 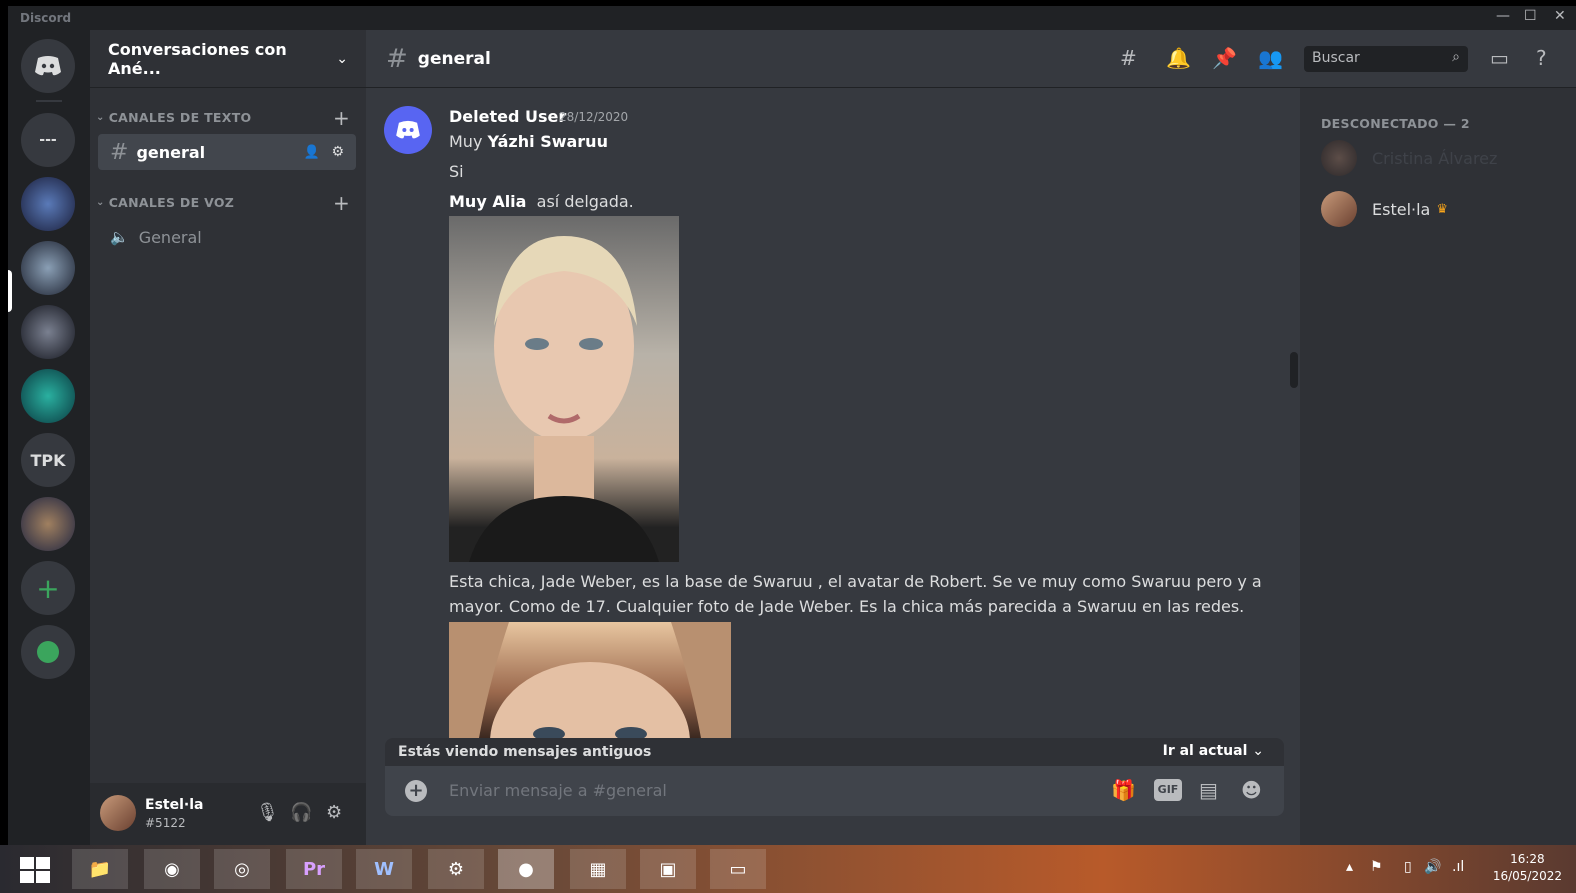 What do you see at coordinates (1560, 16) in the screenshot?
I see `close-button: ✕` at bounding box center [1560, 16].